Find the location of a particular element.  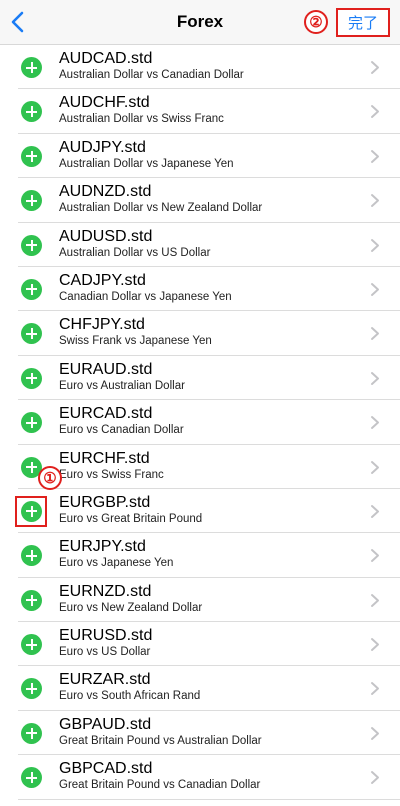

symbol-description: Australian Dollar vs Japanese Yen is located at coordinates (146, 163).